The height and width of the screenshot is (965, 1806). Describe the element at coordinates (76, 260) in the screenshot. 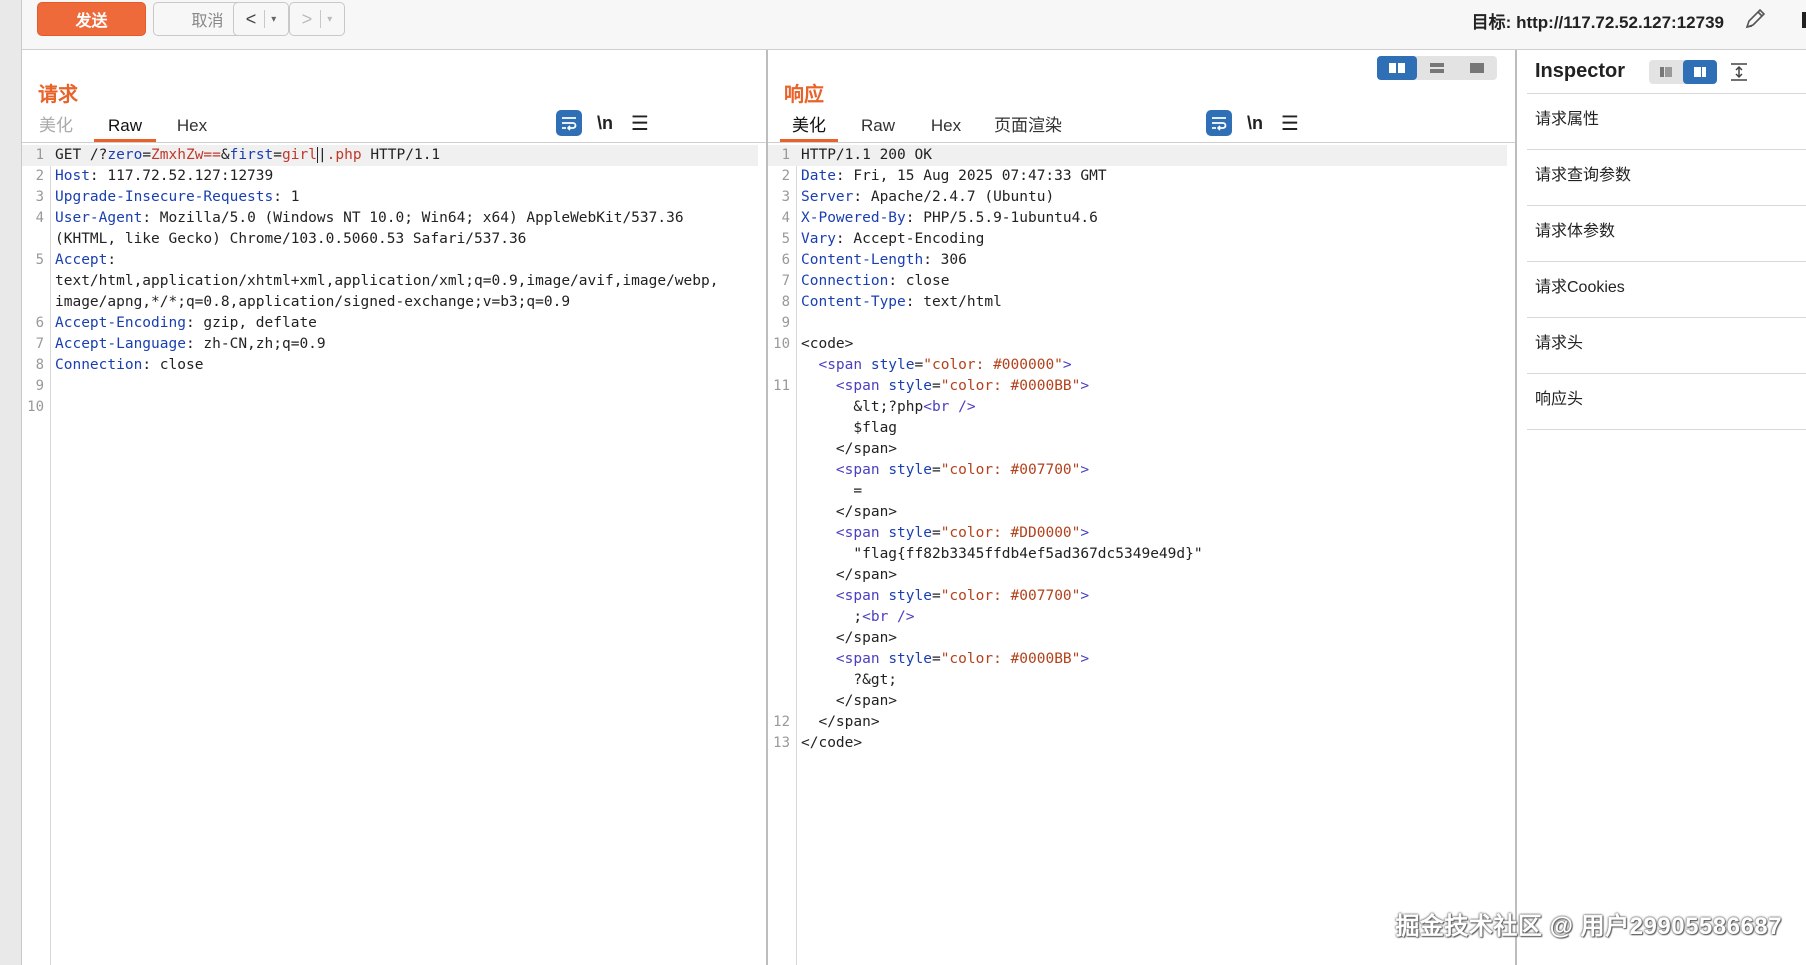

I see `code-line: 5 Accept:` at that location.